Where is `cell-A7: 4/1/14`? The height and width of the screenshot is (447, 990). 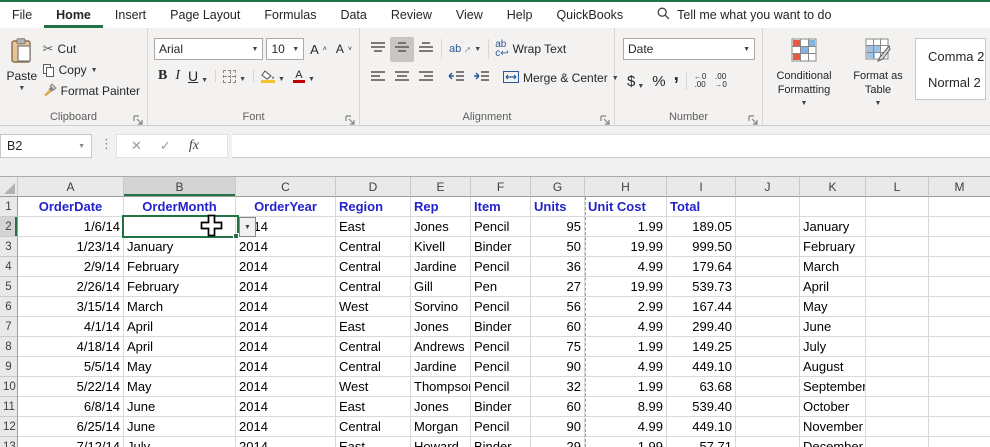
cell-A7: 4/1/14 is located at coordinates (71, 327).